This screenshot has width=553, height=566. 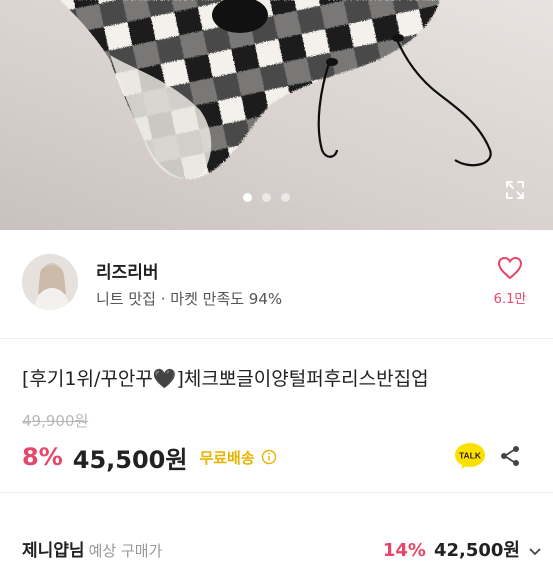 I want to click on seller-description: 니트 맛집 · 마켓 만족도 94%, so click(x=189, y=299).